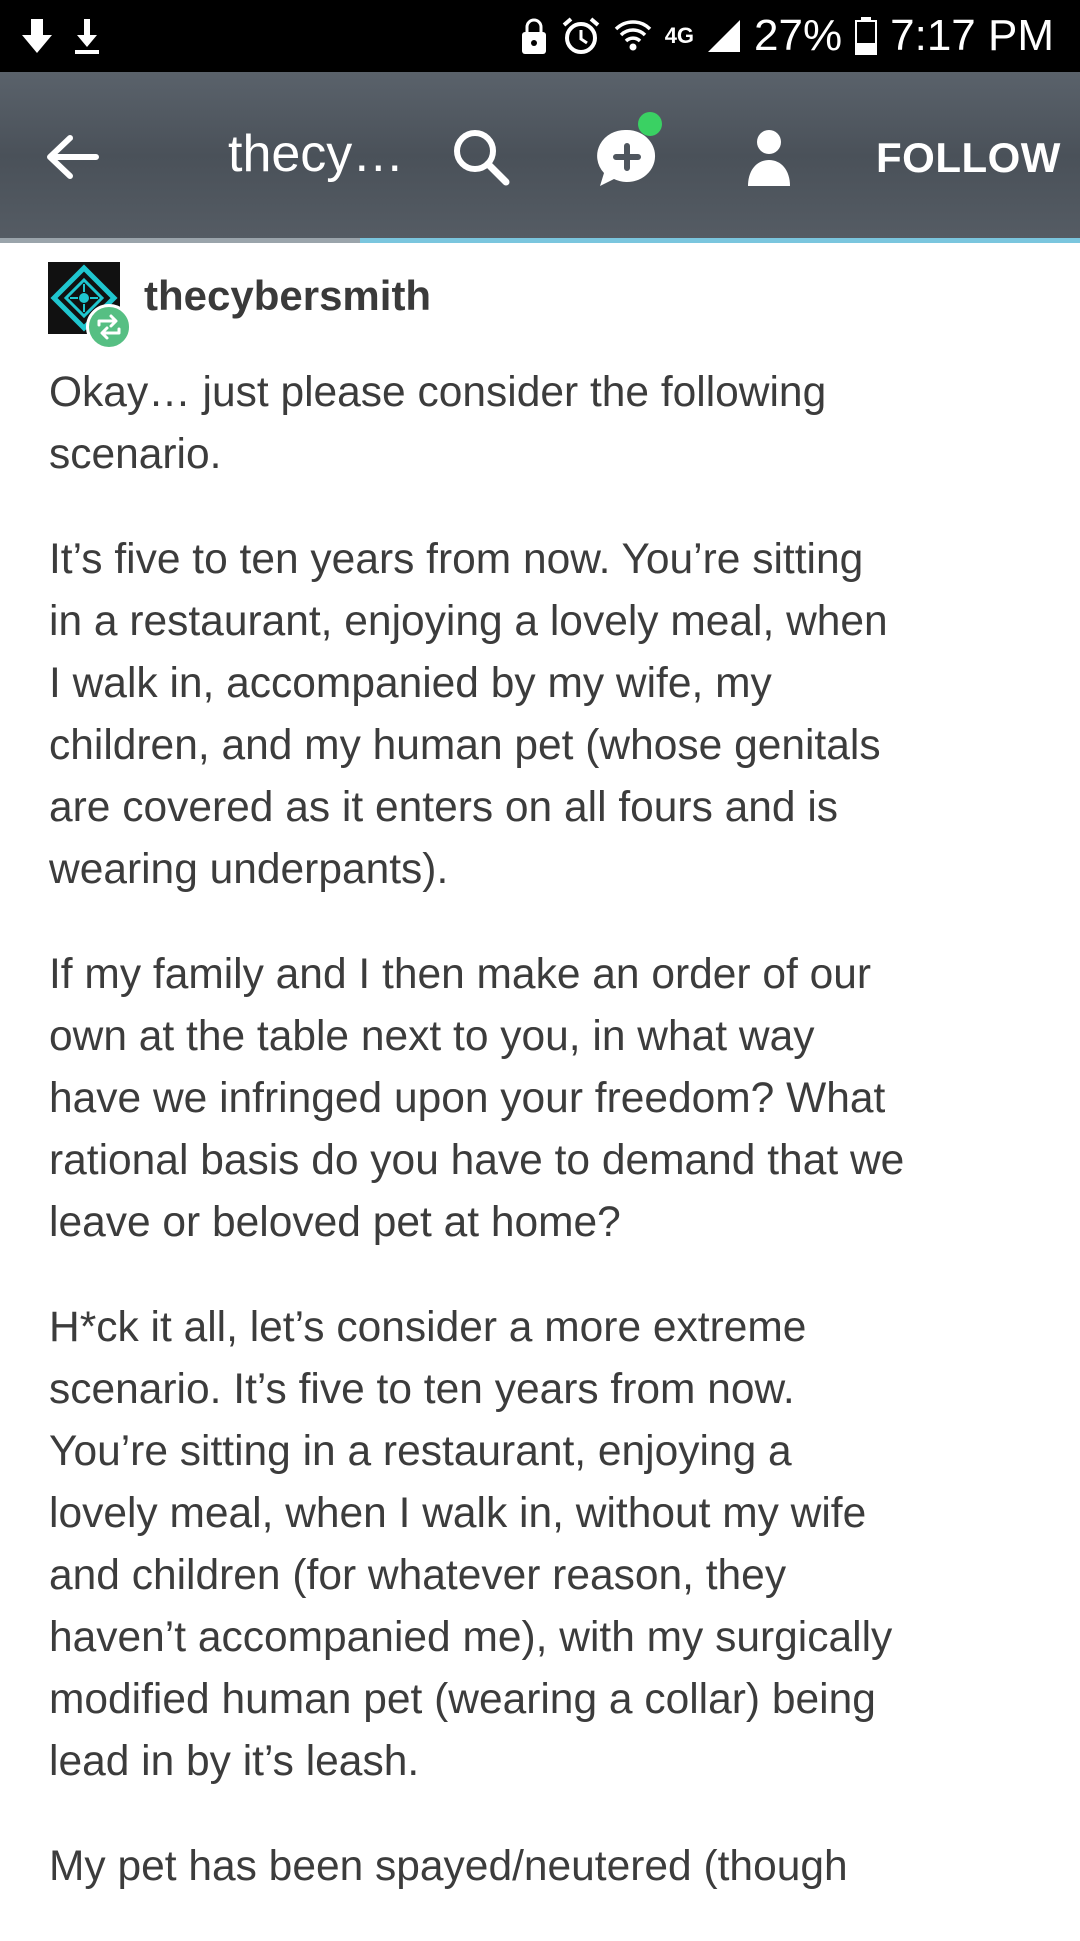 Image resolution: width=1080 pixels, height=1941 pixels. I want to click on battery-level: 27%, so click(798, 35).